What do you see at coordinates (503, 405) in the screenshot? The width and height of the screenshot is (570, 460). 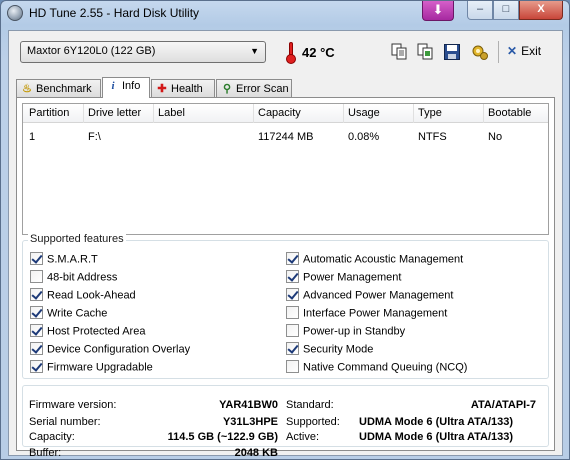 I see `standard-value: ATA/ATAPI-7` at bounding box center [503, 405].